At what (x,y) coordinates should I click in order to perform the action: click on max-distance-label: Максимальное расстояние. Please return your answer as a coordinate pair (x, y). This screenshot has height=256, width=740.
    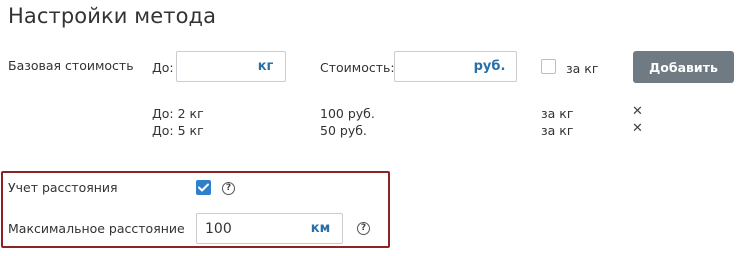
    Looking at the image, I should click on (96, 228).